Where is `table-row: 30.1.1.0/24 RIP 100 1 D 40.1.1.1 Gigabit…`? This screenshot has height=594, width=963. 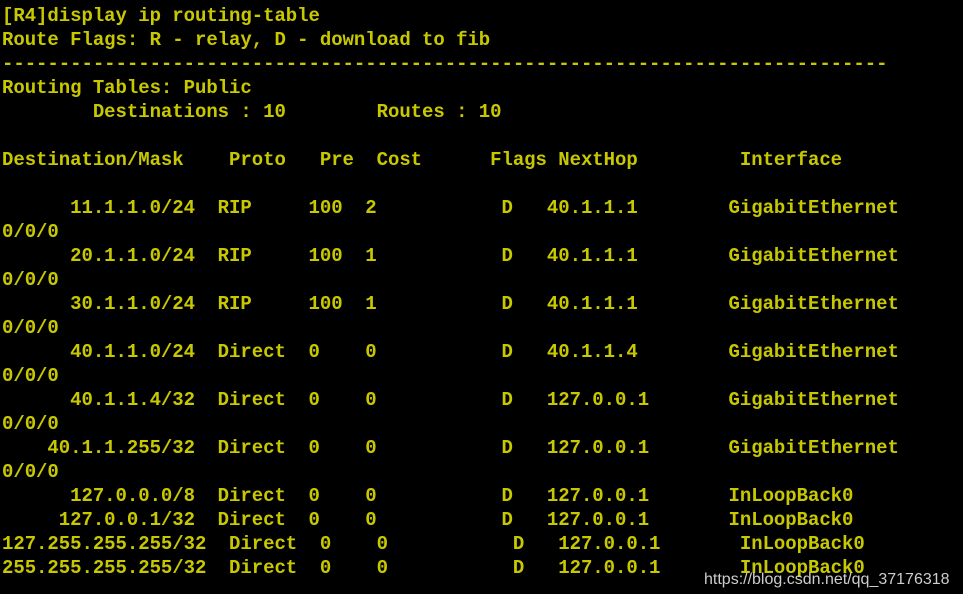
table-row: 30.1.1.0/24 RIP 100 1 D 40.1.1.1 Gigabit… is located at coordinates (450, 304).